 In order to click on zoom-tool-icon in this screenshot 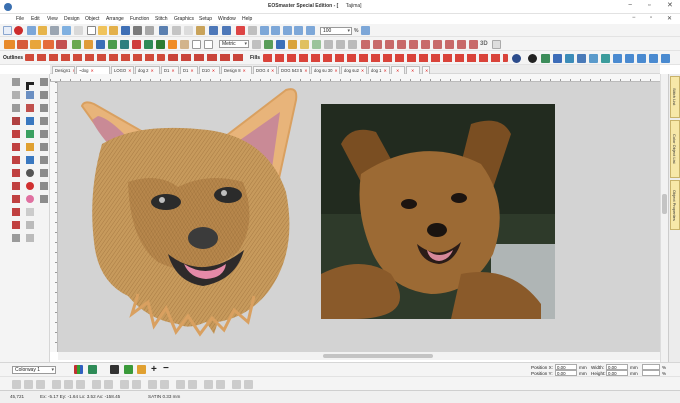, I will do `click(30, 238)`.